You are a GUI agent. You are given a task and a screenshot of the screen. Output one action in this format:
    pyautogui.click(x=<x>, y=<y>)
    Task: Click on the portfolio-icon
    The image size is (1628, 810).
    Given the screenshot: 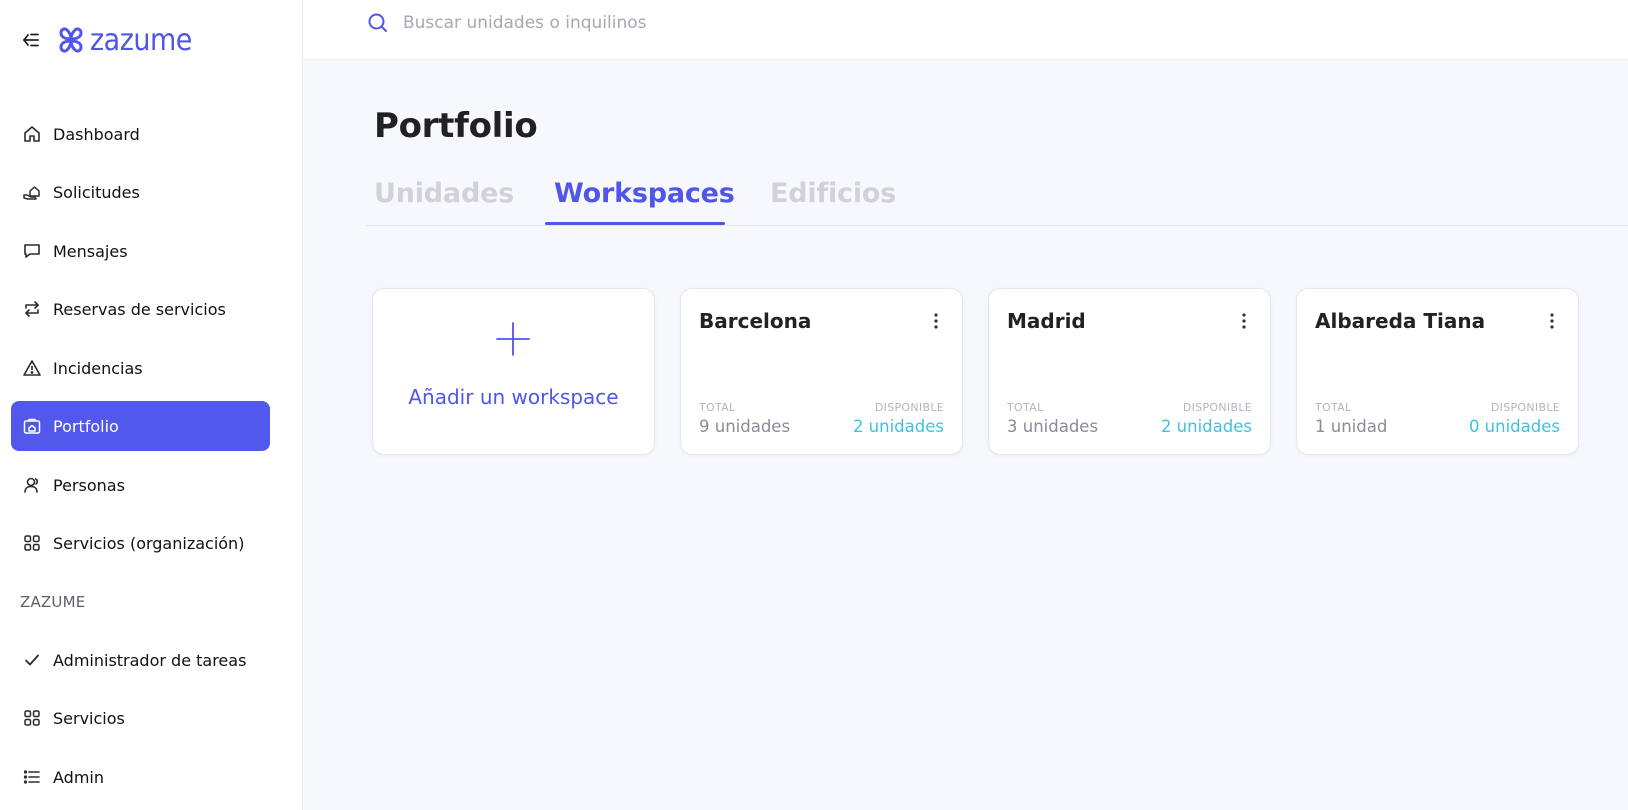 What is the action you would take?
    pyautogui.click(x=32, y=426)
    